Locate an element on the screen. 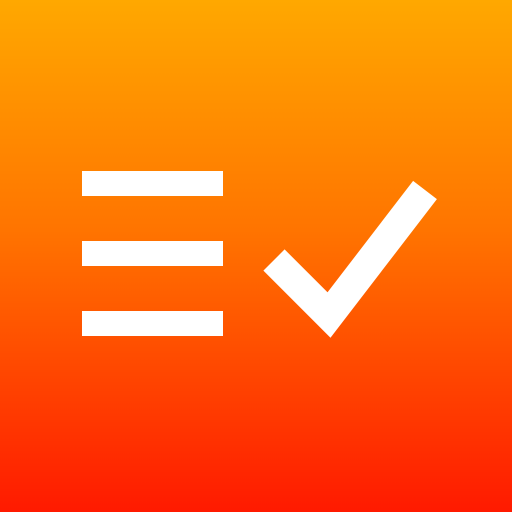 Image resolution: width=512 pixels, height=512 pixels. list-icon is located at coordinates (152, 253).